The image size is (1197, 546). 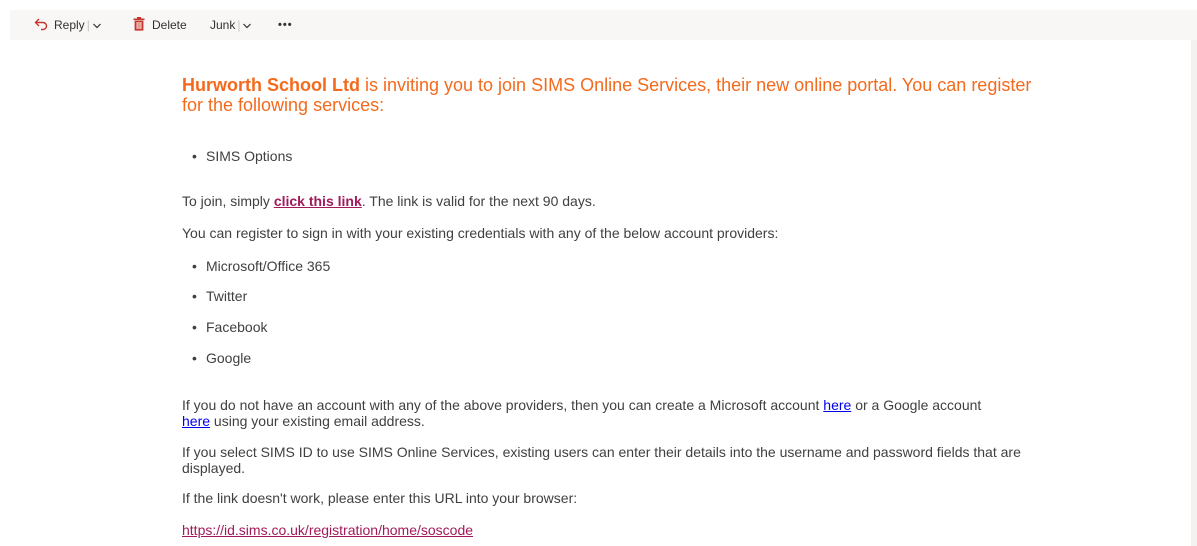 What do you see at coordinates (603, 25) in the screenshot?
I see `message-toolbar: Reply | Delete Junk | •••` at bounding box center [603, 25].